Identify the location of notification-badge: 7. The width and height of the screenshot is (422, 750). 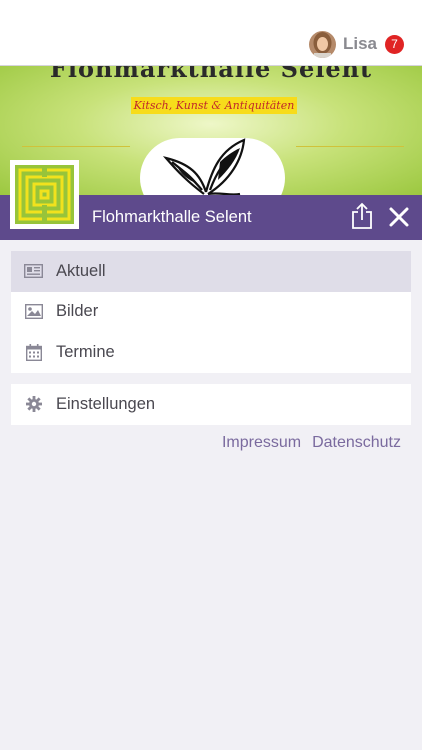
(394, 44).